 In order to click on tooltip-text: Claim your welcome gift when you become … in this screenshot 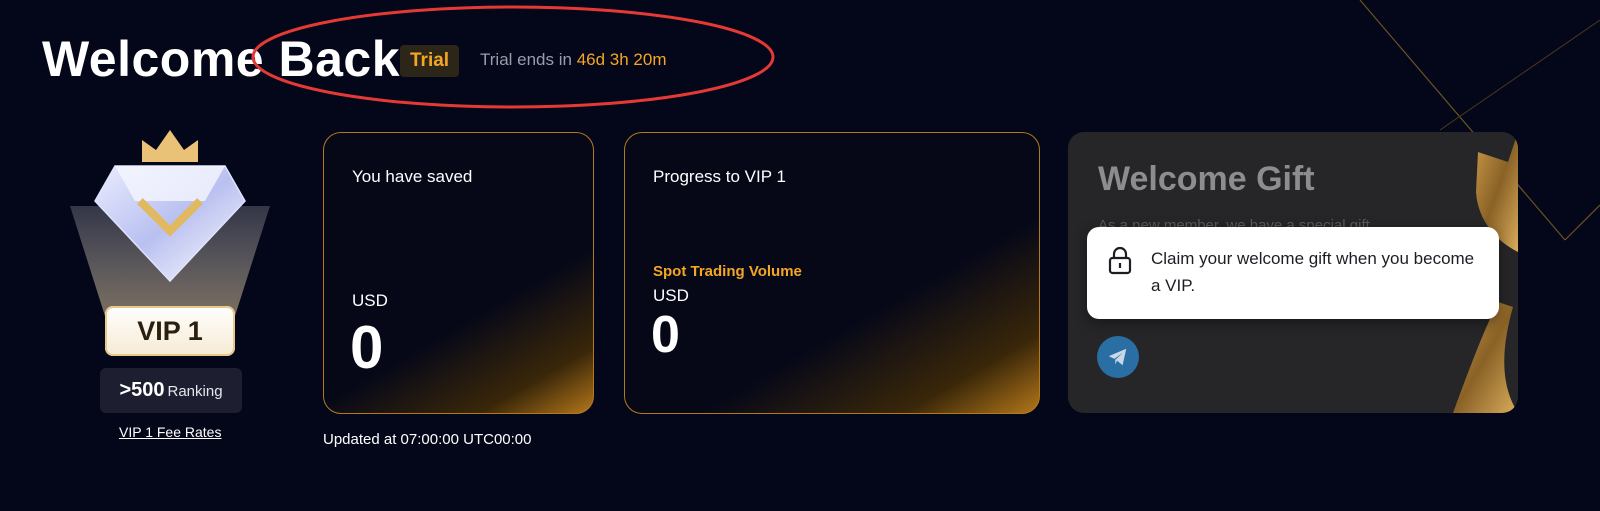, I will do `click(1313, 272)`.